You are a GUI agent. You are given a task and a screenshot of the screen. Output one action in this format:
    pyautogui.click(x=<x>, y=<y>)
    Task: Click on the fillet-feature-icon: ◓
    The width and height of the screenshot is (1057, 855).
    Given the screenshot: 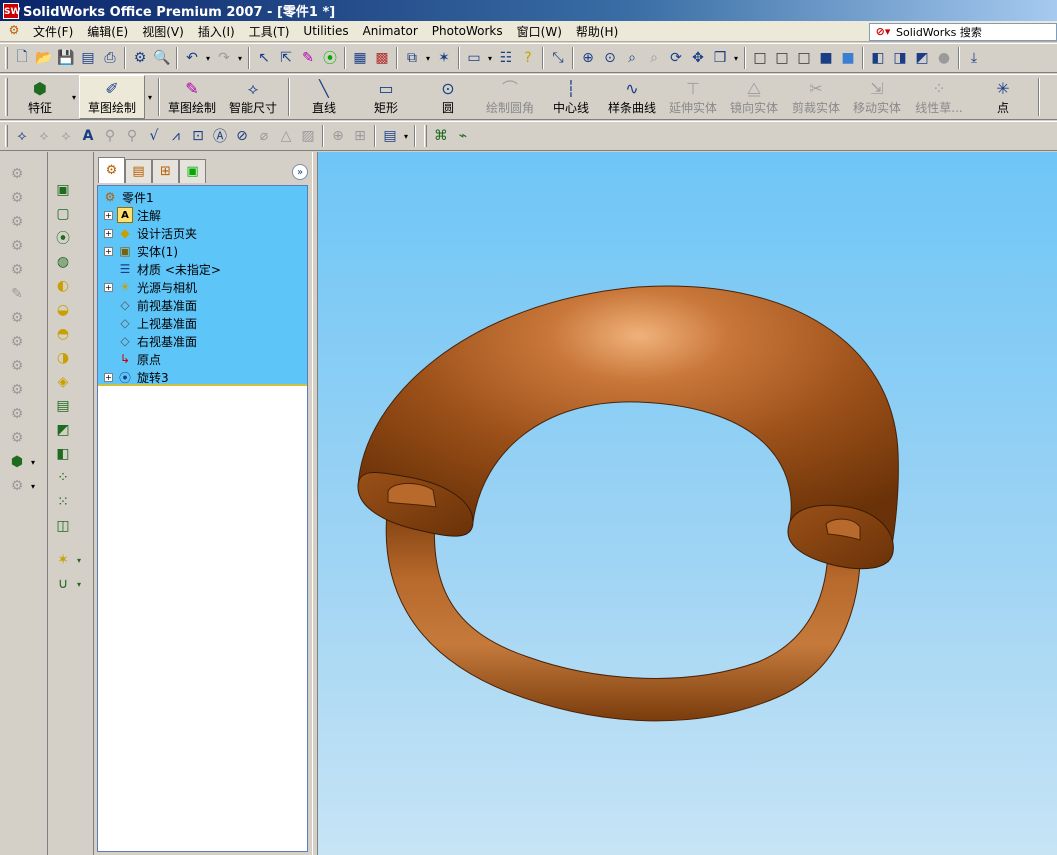 What is the action you would take?
    pyautogui.click(x=63, y=334)
    